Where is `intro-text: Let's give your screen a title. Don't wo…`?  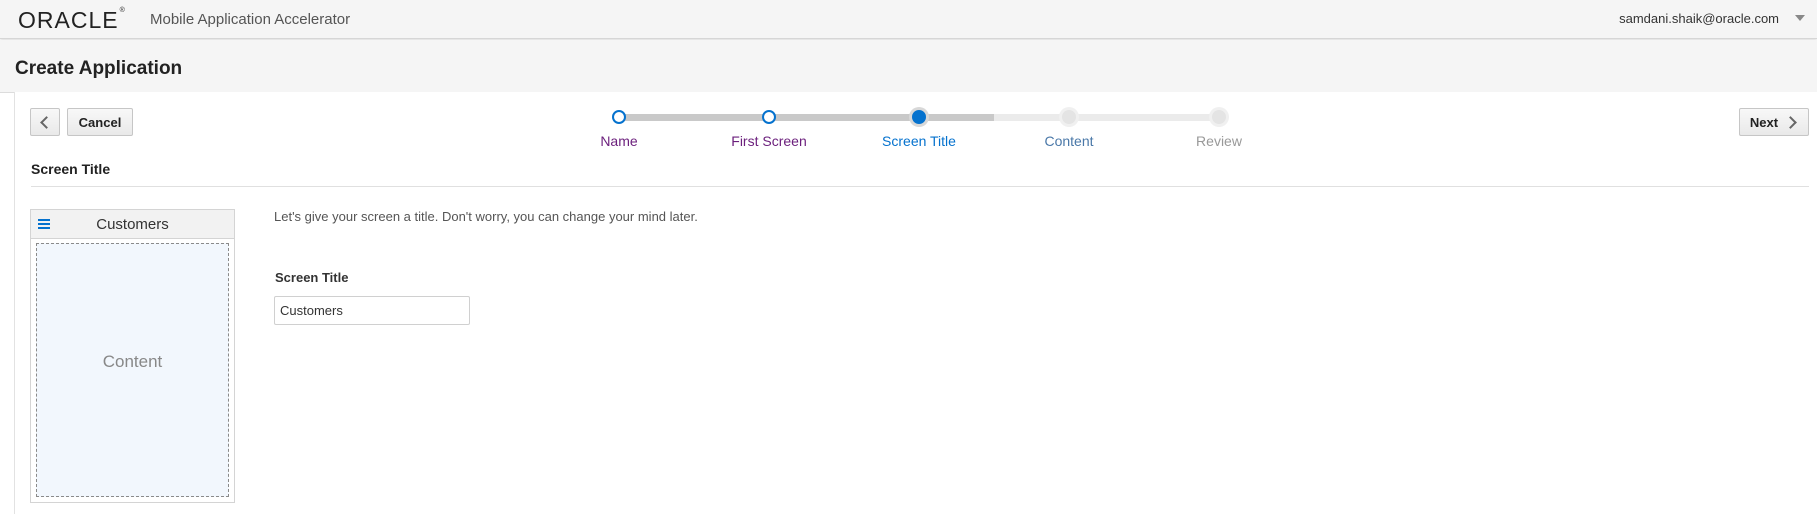
intro-text: Let's give your screen a title. Don't wo… is located at coordinates (486, 216).